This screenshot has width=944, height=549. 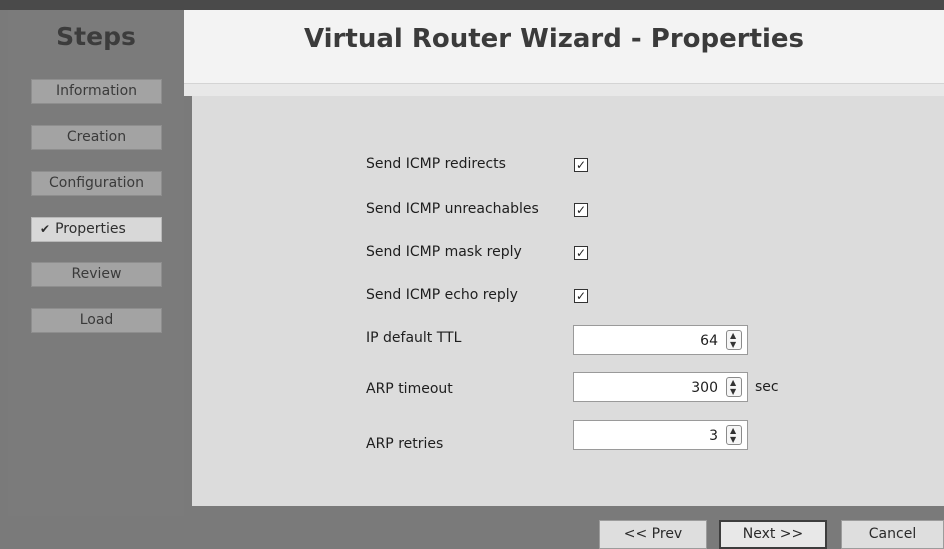 I want to click on arp-timeout-label: ARP timeout, so click(x=409, y=389).